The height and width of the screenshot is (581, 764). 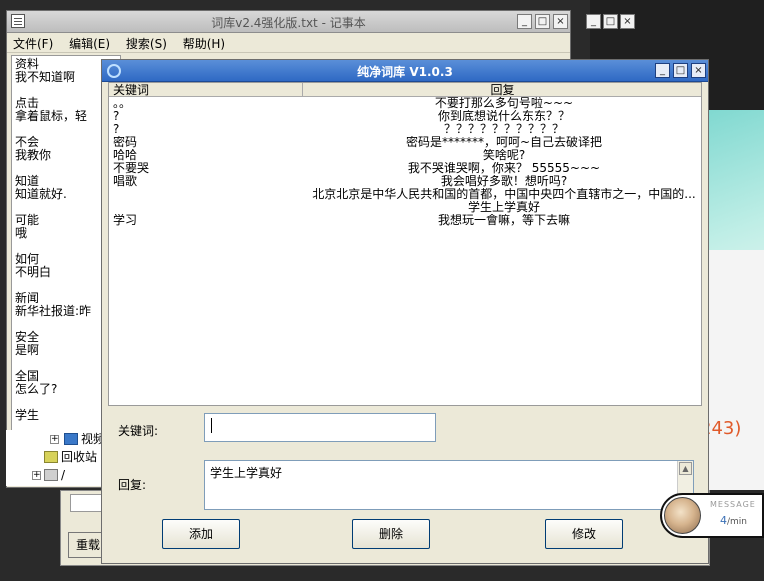 What do you see at coordinates (405, 155) in the screenshot?
I see `list-item: 哈哈 笑啥呢?` at bounding box center [405, 155].